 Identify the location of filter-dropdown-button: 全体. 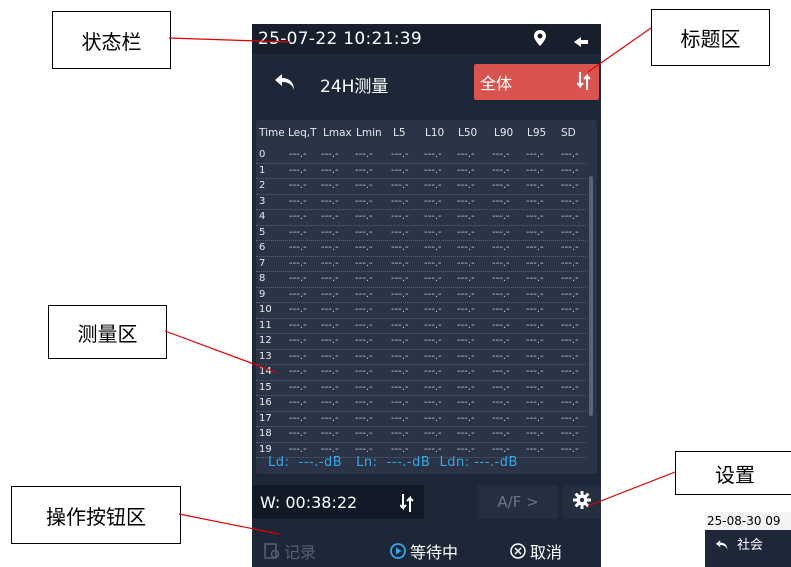
(536, 82).